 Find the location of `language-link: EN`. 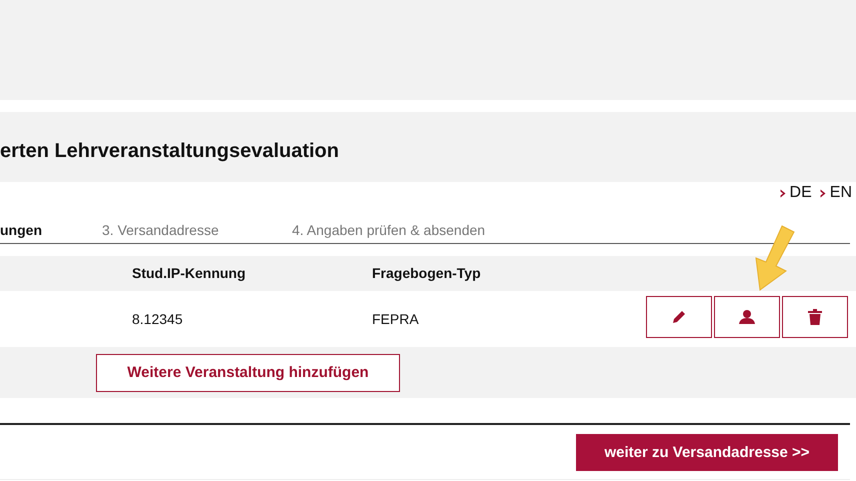

language-link: EN is located at coordinates (836, 193).